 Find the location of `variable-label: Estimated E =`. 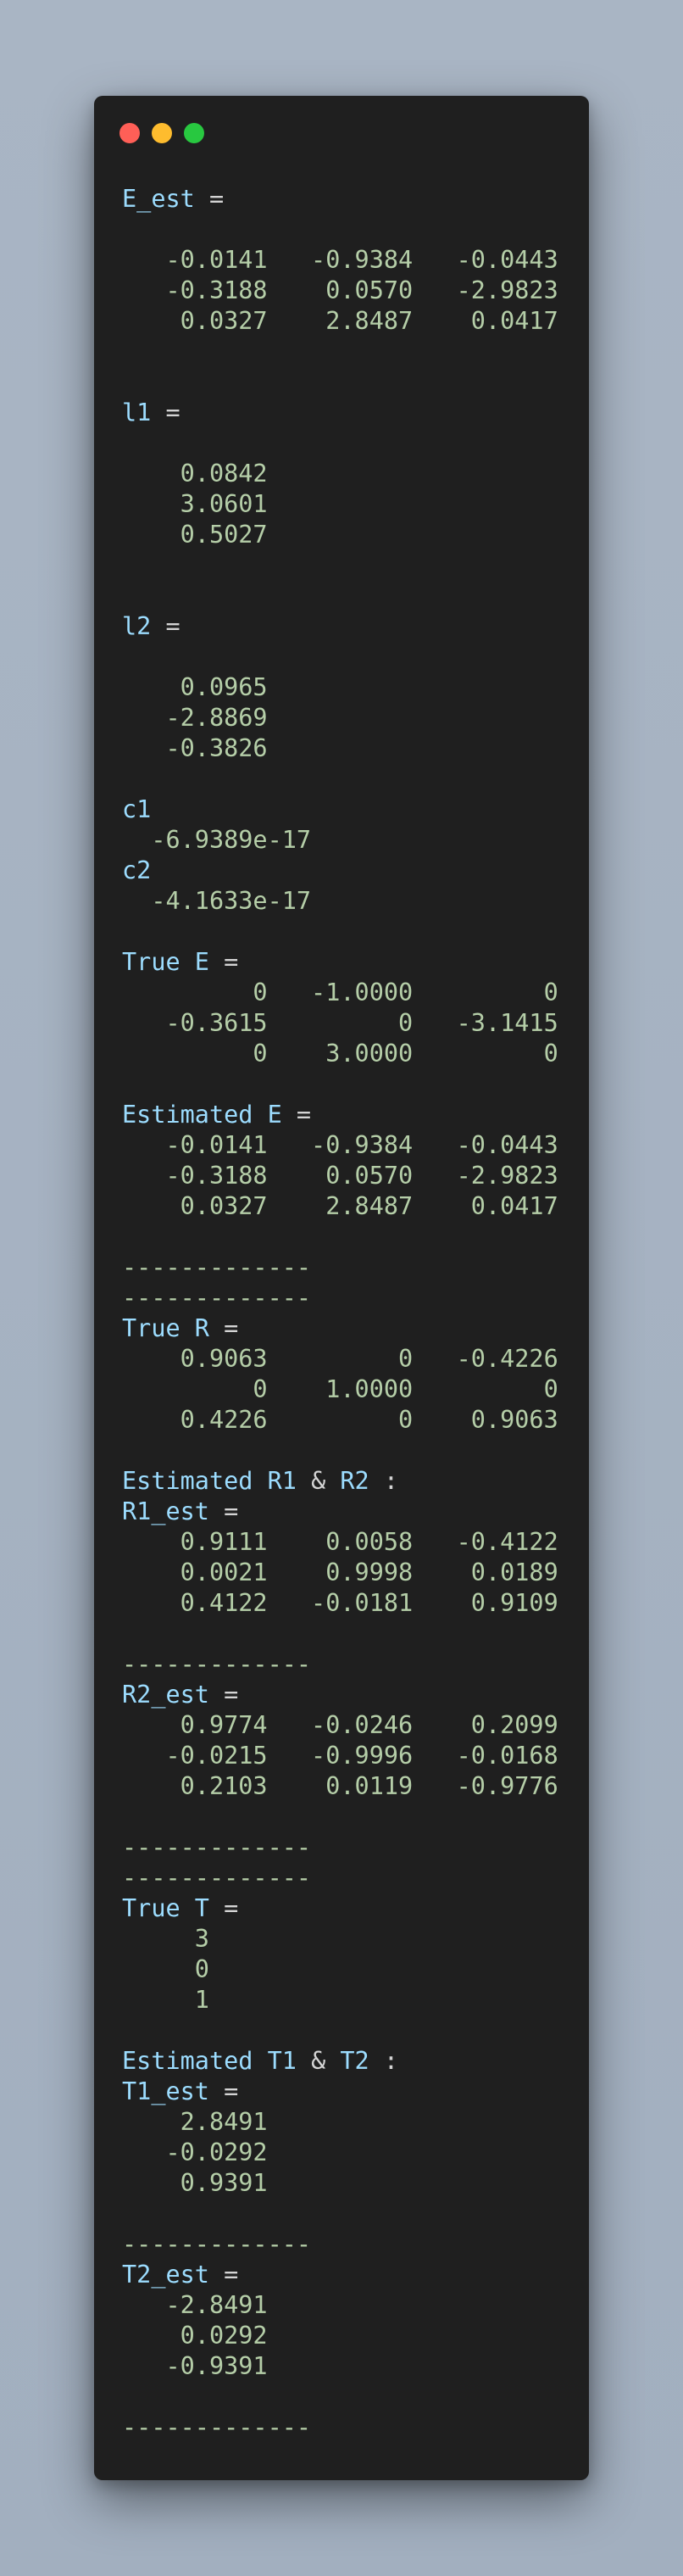

variable-label: Estimated E = is located at coordinates (217, 1115).